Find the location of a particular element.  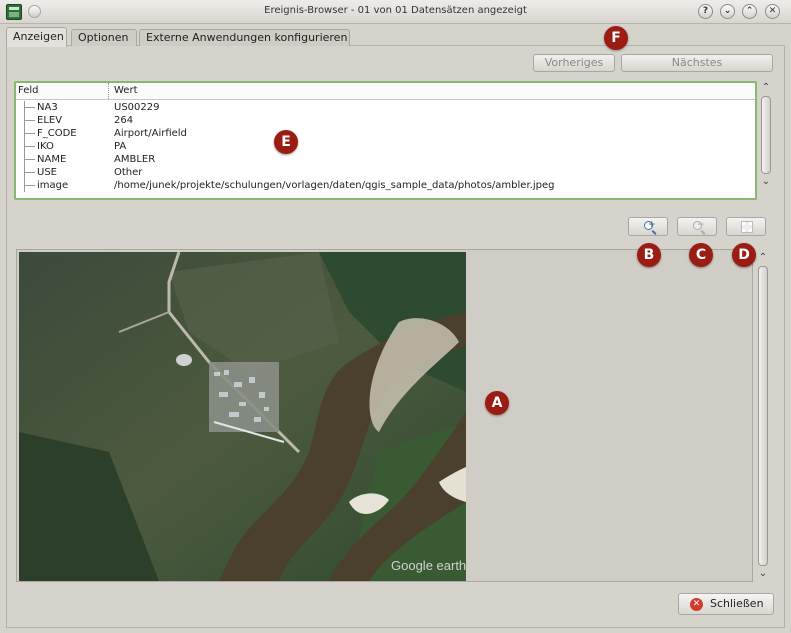

attribute-row: F_CODE Airport/Airfield is located at coordinates (385, 133).